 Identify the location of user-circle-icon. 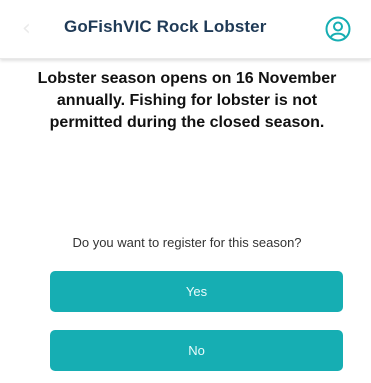
(338, 29).